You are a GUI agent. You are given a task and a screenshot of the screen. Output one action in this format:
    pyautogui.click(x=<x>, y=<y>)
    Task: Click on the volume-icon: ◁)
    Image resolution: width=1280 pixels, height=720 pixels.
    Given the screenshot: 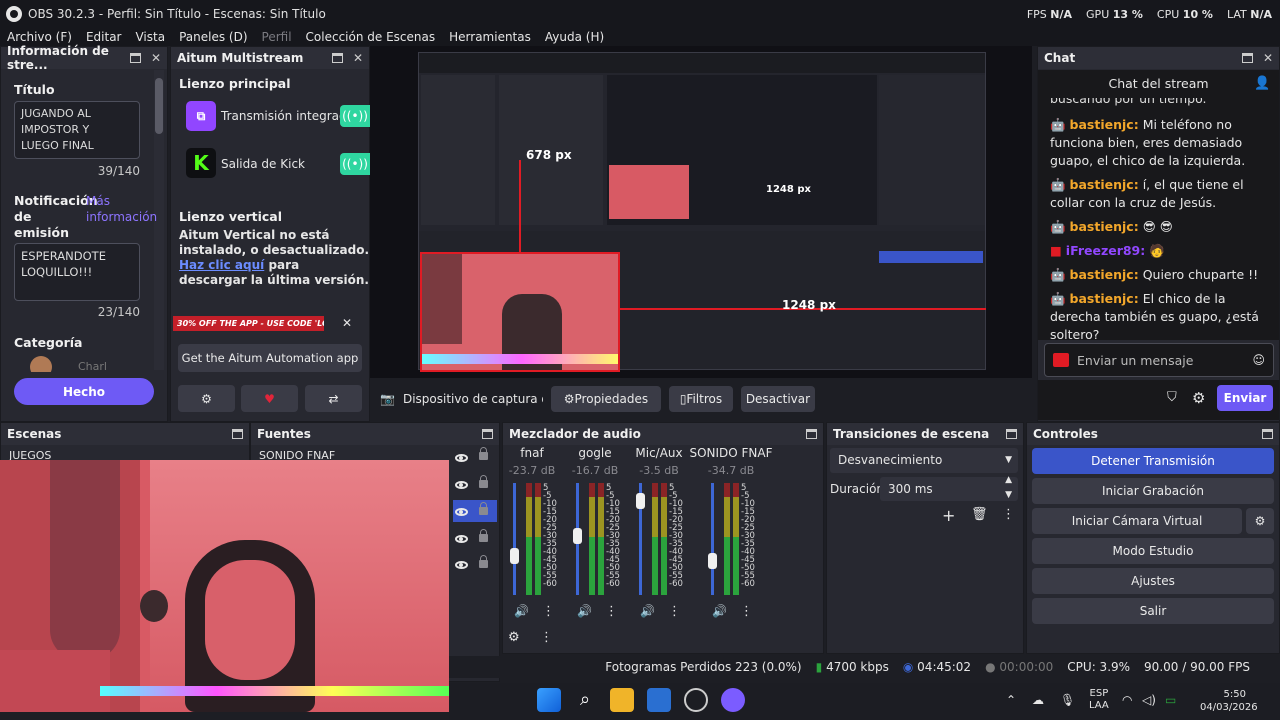 What is the action you would take?
    pyautogui.click(x=1149, y=700)
    